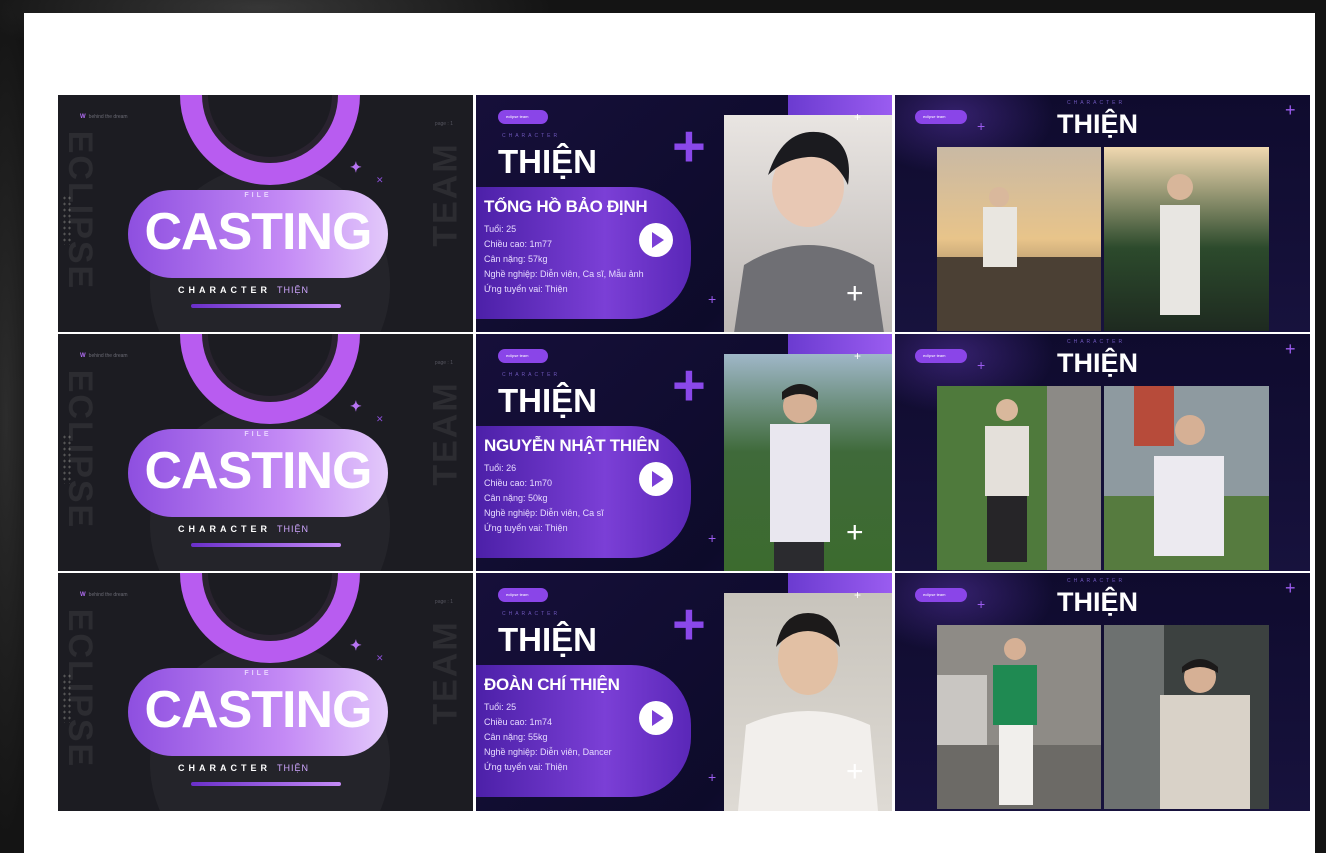 This screenshot has height=853, width=1326. Describe the element at coordinates (500, 468) in the screenshot. I see `info-age: Tuổi: 26` at that location.